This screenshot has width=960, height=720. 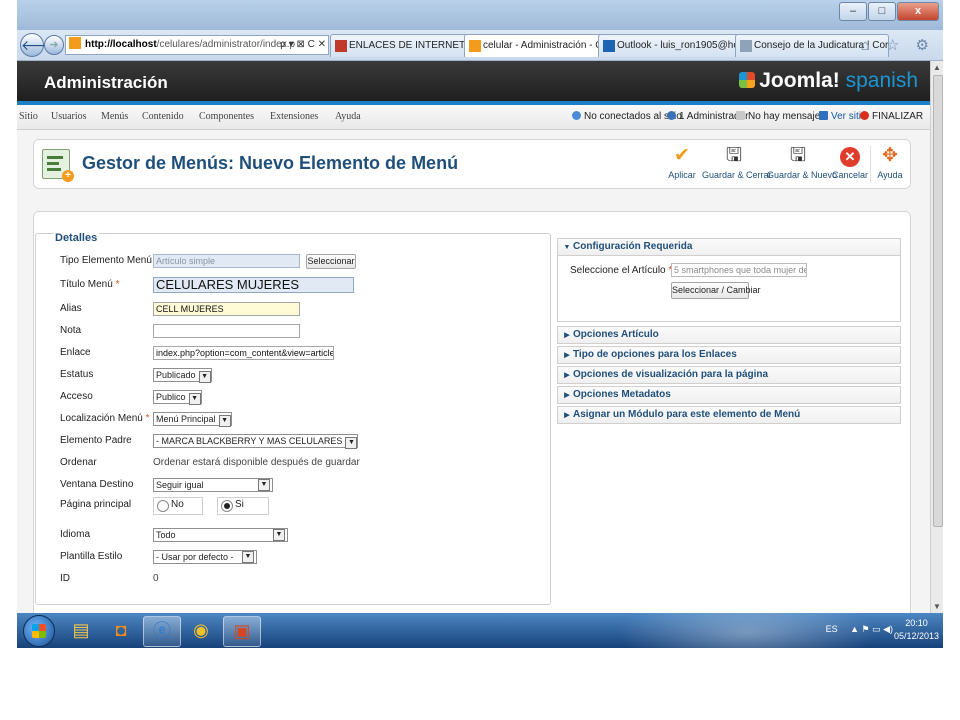 I want to click on close-window-button: x, so click(x=918, y=11).